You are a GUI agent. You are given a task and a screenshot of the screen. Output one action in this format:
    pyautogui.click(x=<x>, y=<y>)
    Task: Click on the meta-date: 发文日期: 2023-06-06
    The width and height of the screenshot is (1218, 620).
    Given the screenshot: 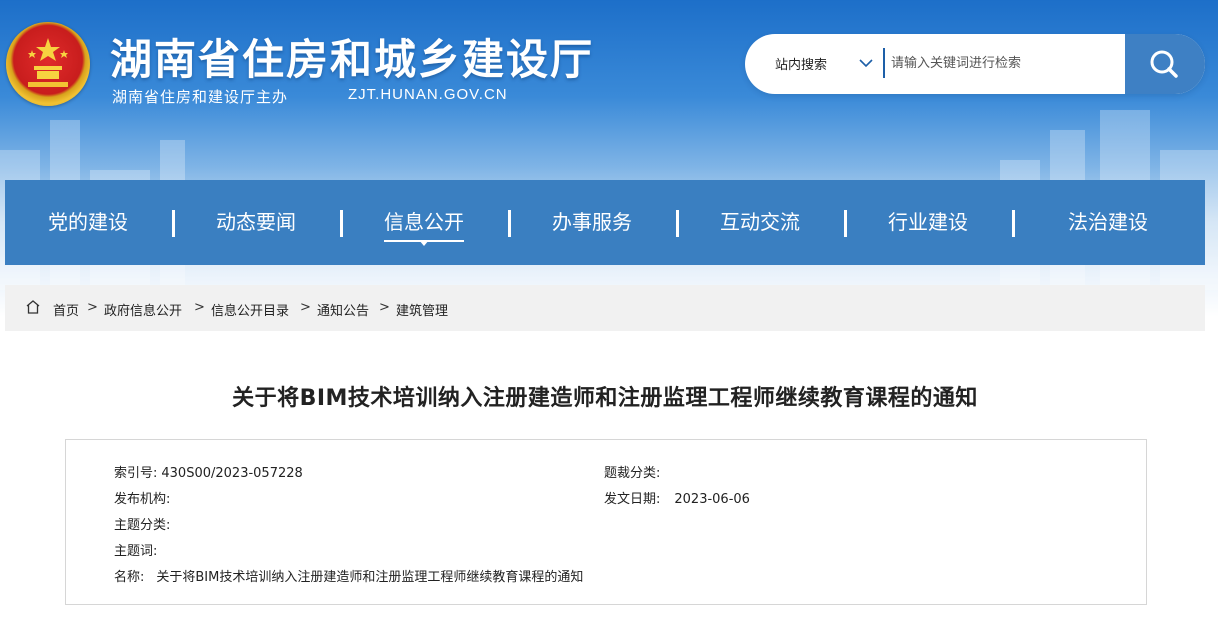 What is the action you would take?
    pyautogui.click(x=677, y=497)
    